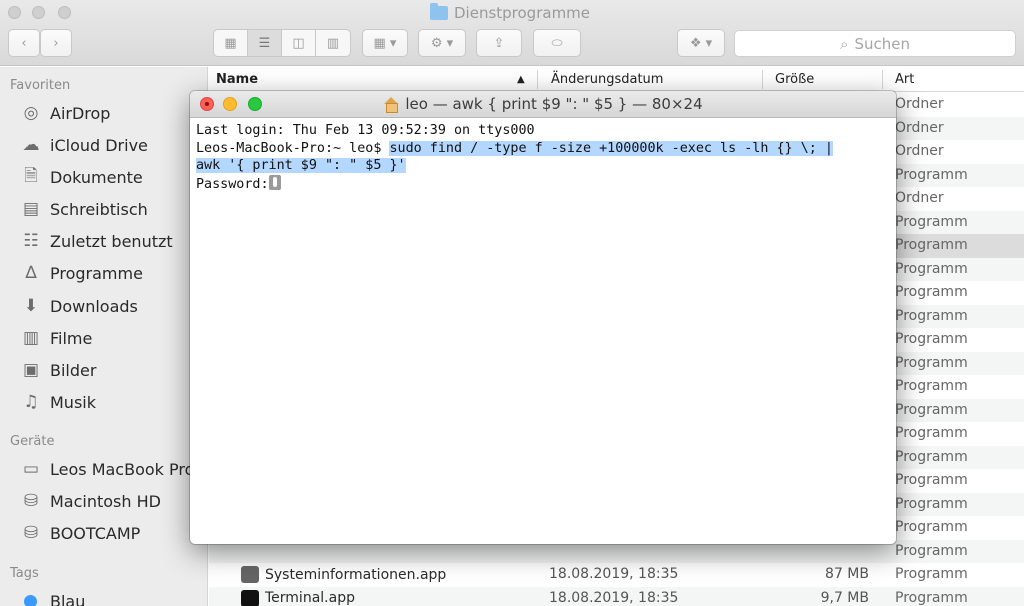  I want to click on dropbox-icon: ❖ ▾, so click(701, 43).